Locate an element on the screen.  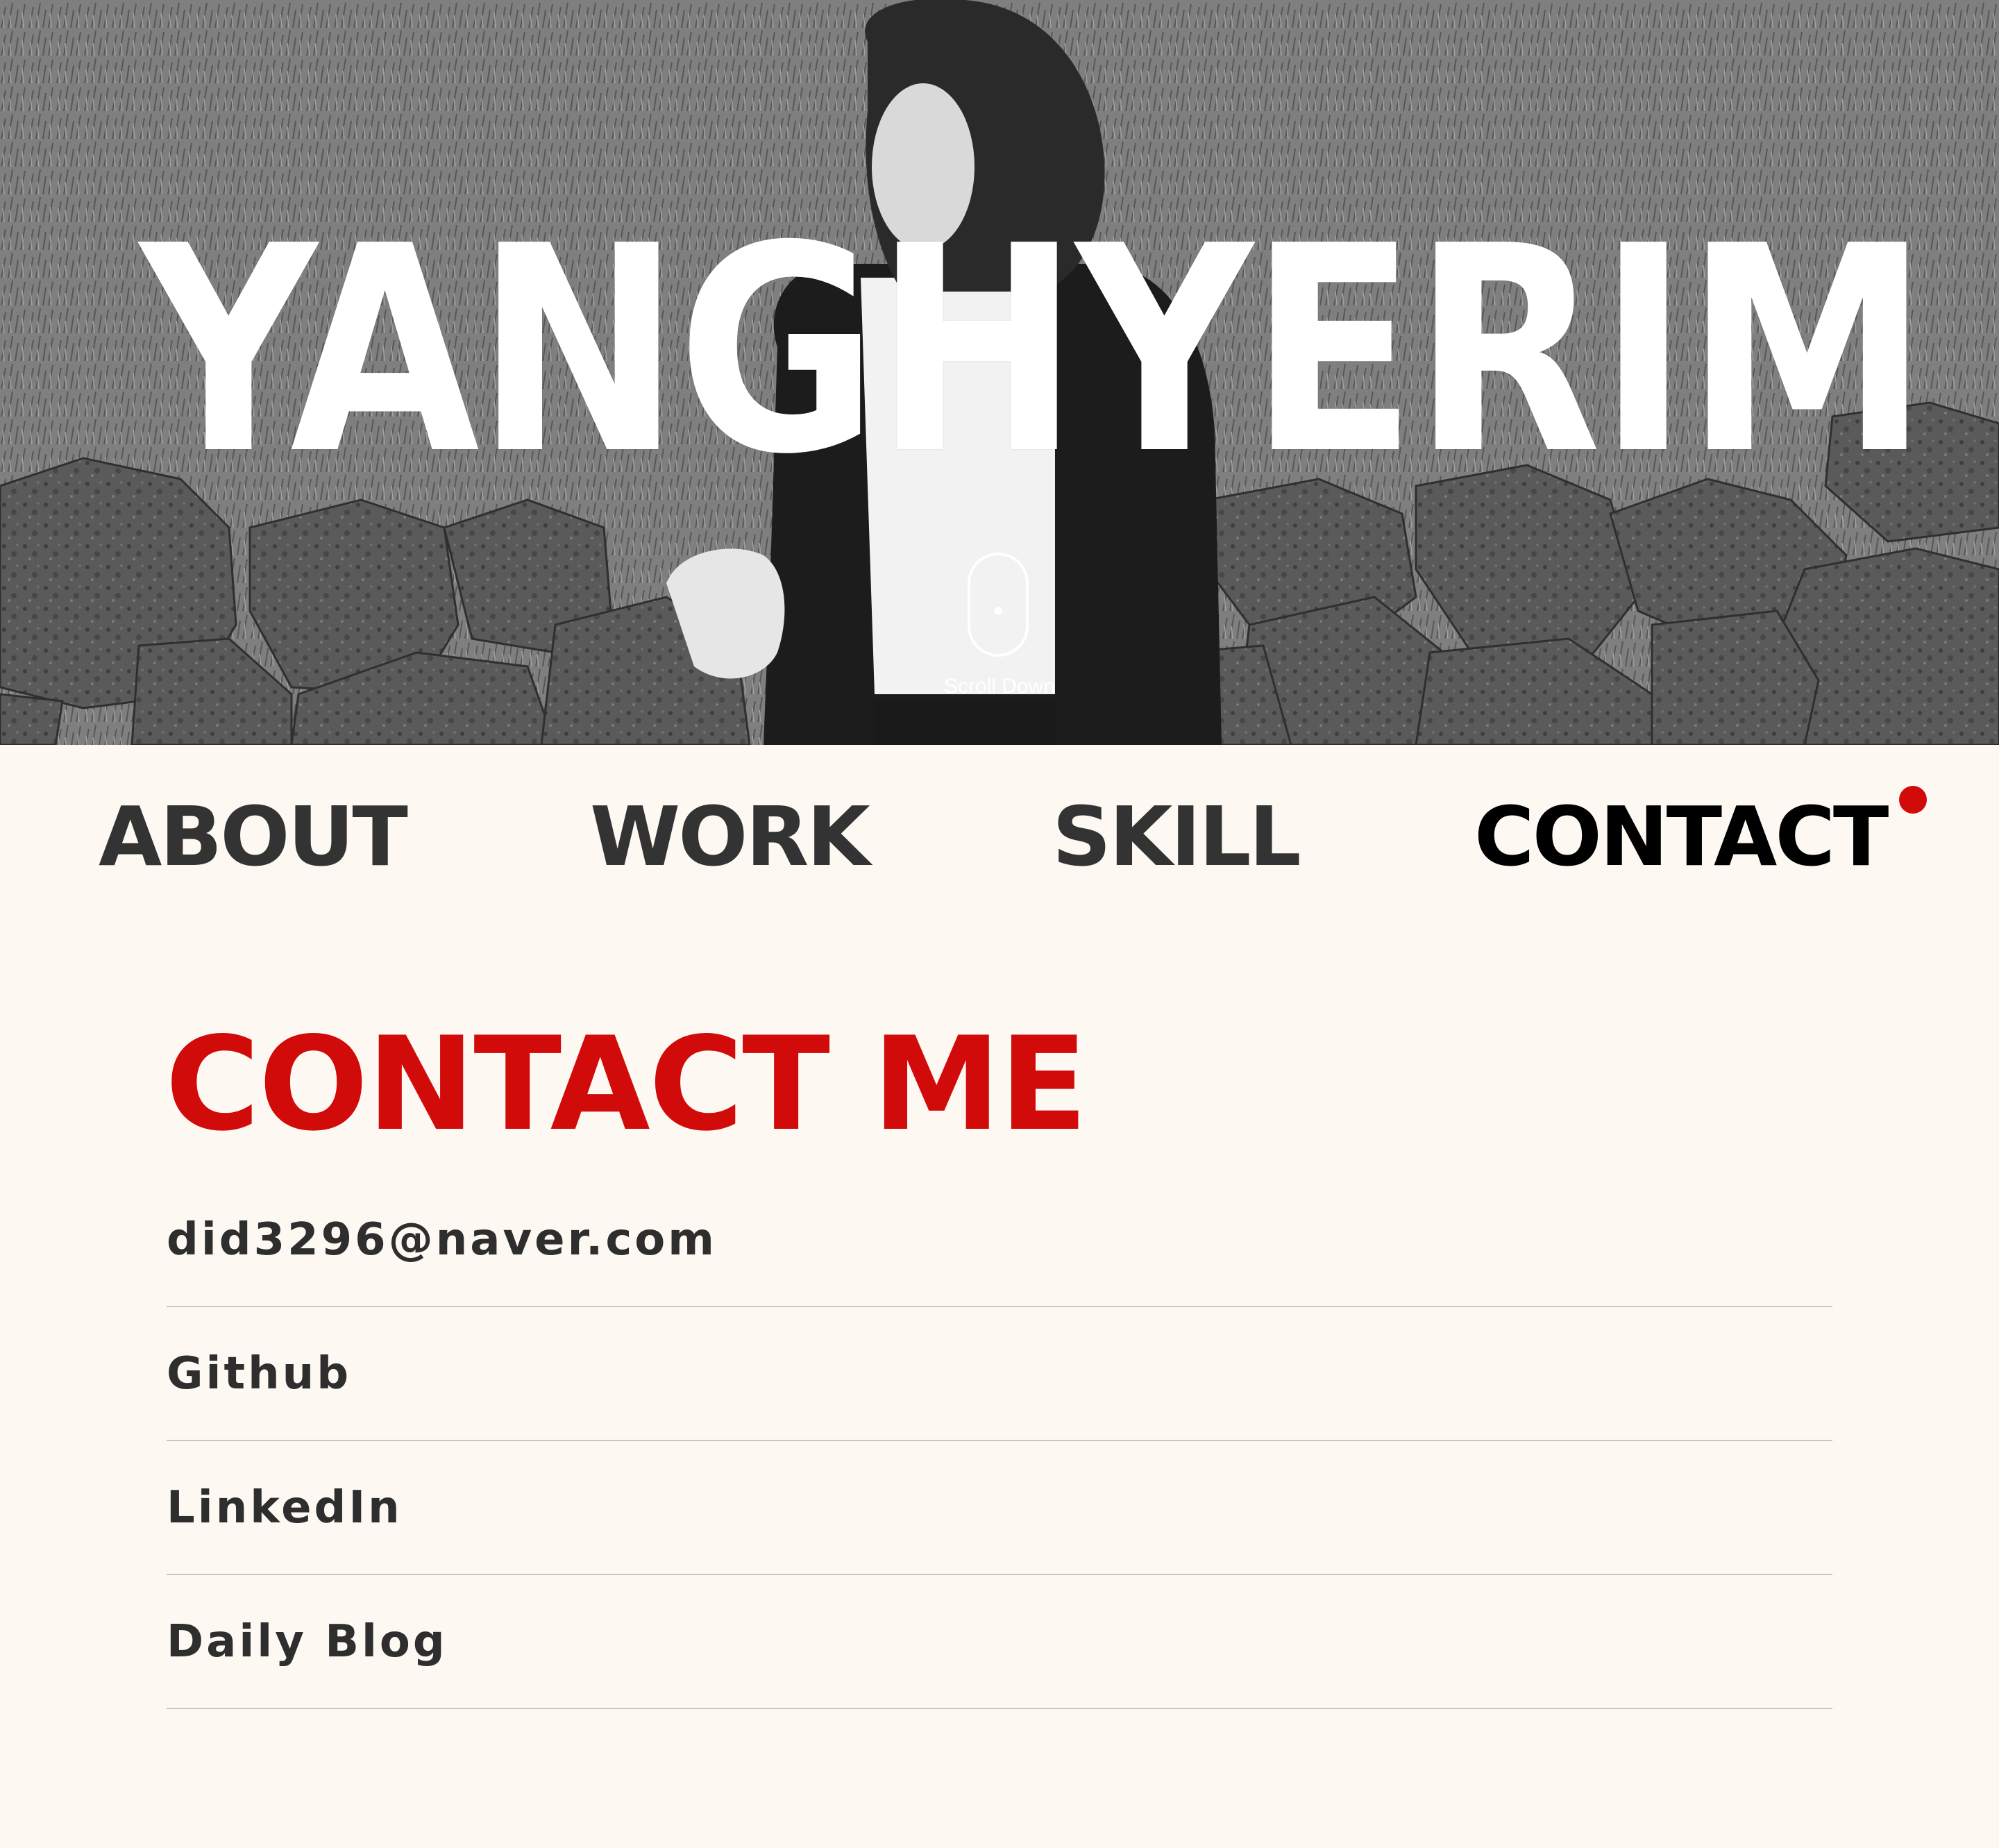
active-indicator-dot is located at coordinates (1913, 800).